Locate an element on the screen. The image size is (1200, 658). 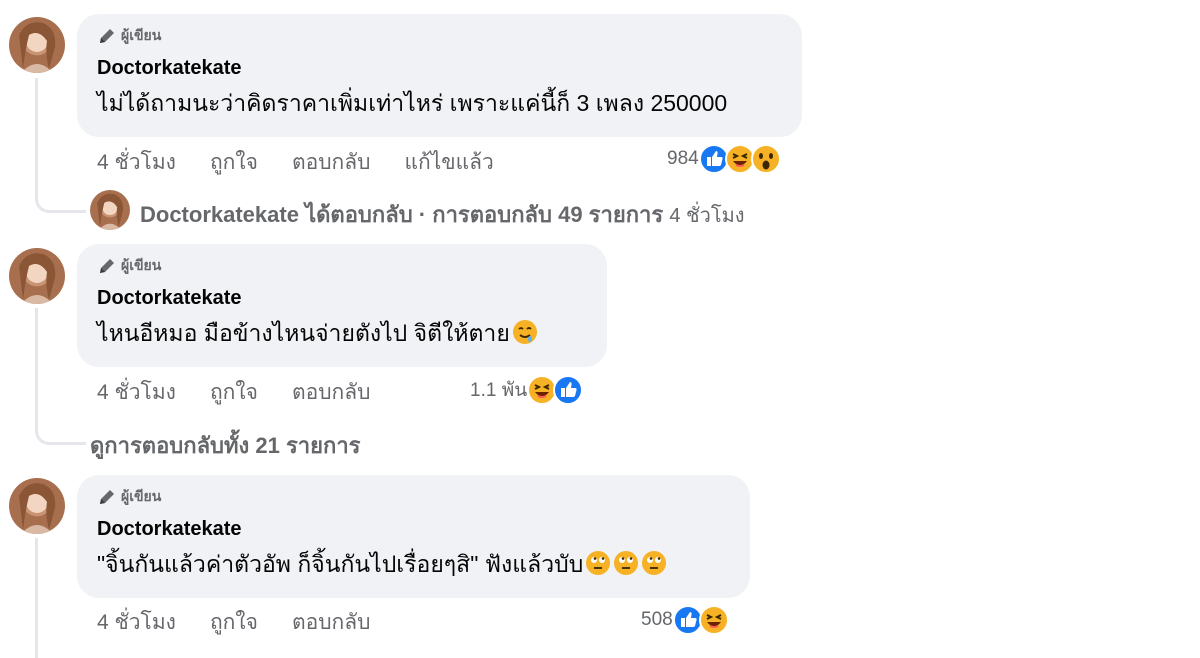
wow-icon is located at coordinates (765, 159).